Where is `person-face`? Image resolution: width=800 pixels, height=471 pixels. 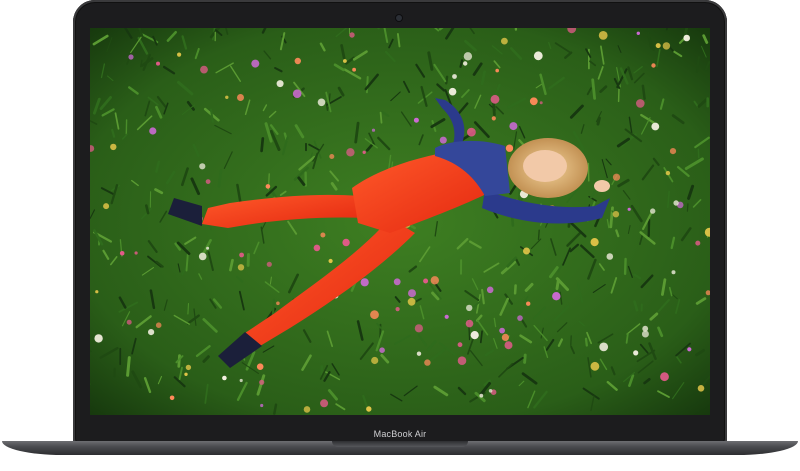
person-face is located at coordinates (545, 166).